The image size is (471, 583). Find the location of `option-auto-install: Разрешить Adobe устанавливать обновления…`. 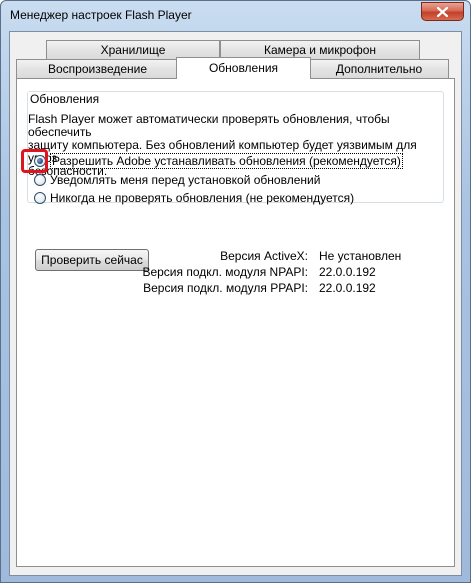

option-auto-install: Разрешить Adobe устанавливать обновления… is located at coordinates (218, 161).